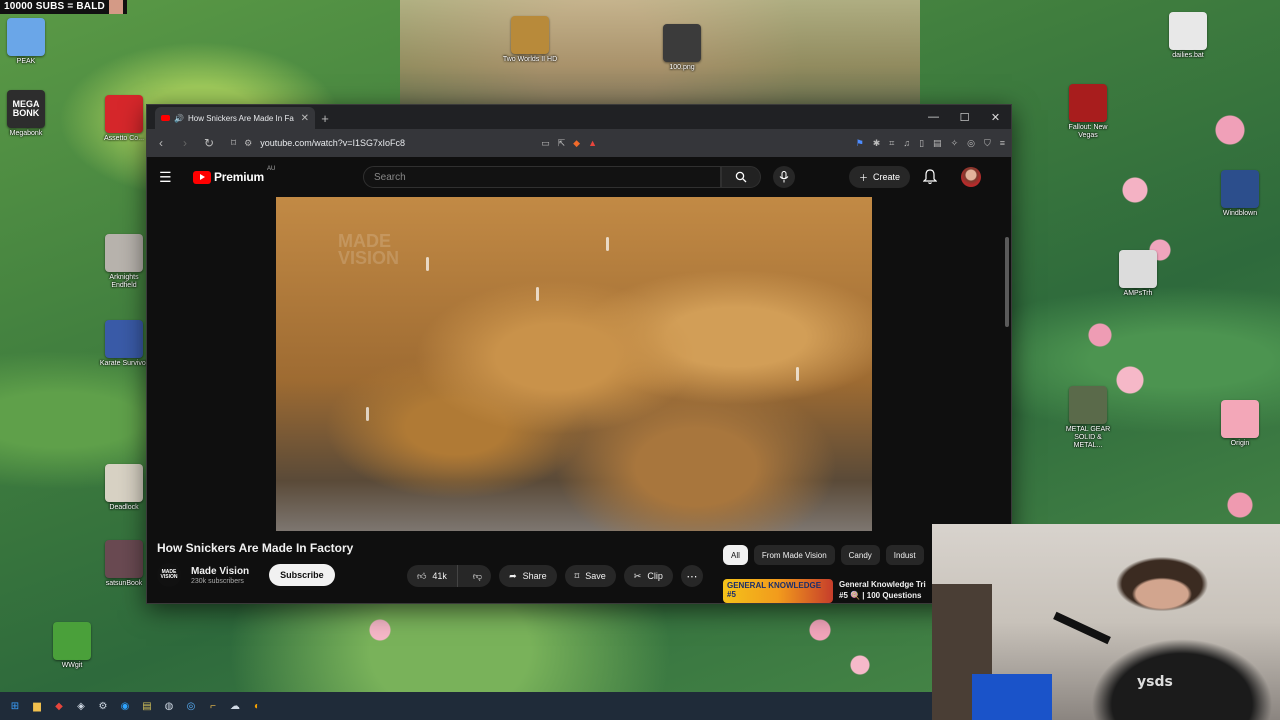 The height and width of the screenshot is (720, 1280). I want to click on close-window-button: ✕, so click(995, 117).